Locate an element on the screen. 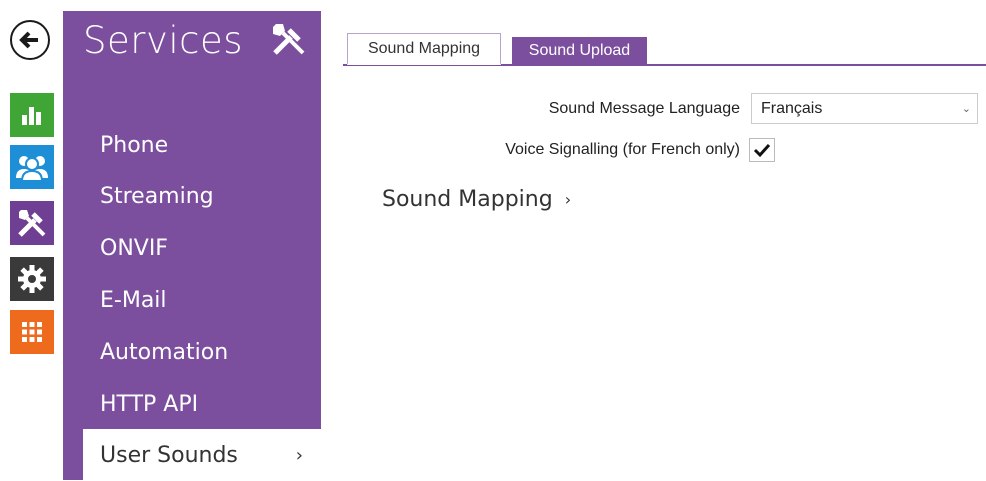 This screenshot has height=481, width=986. tools-icon is located at coordinates (289, 41).